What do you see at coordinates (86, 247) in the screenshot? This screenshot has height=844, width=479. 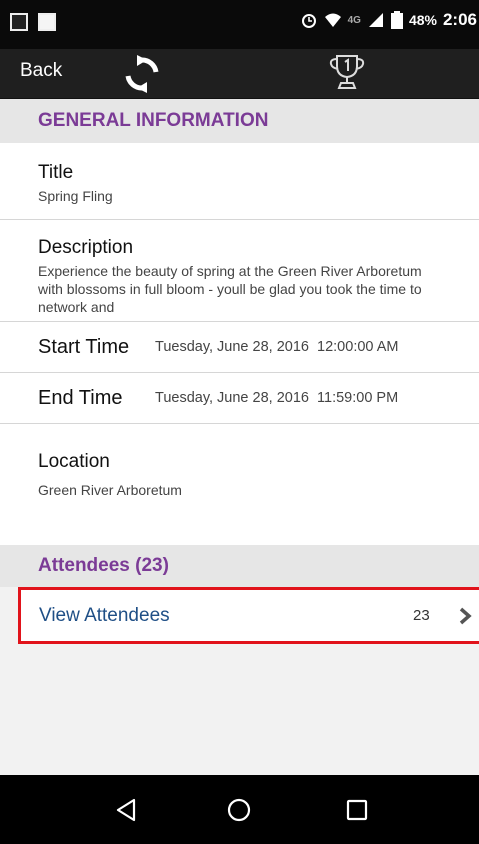 I see `description-label: Description` at bounding box center [86, 247].